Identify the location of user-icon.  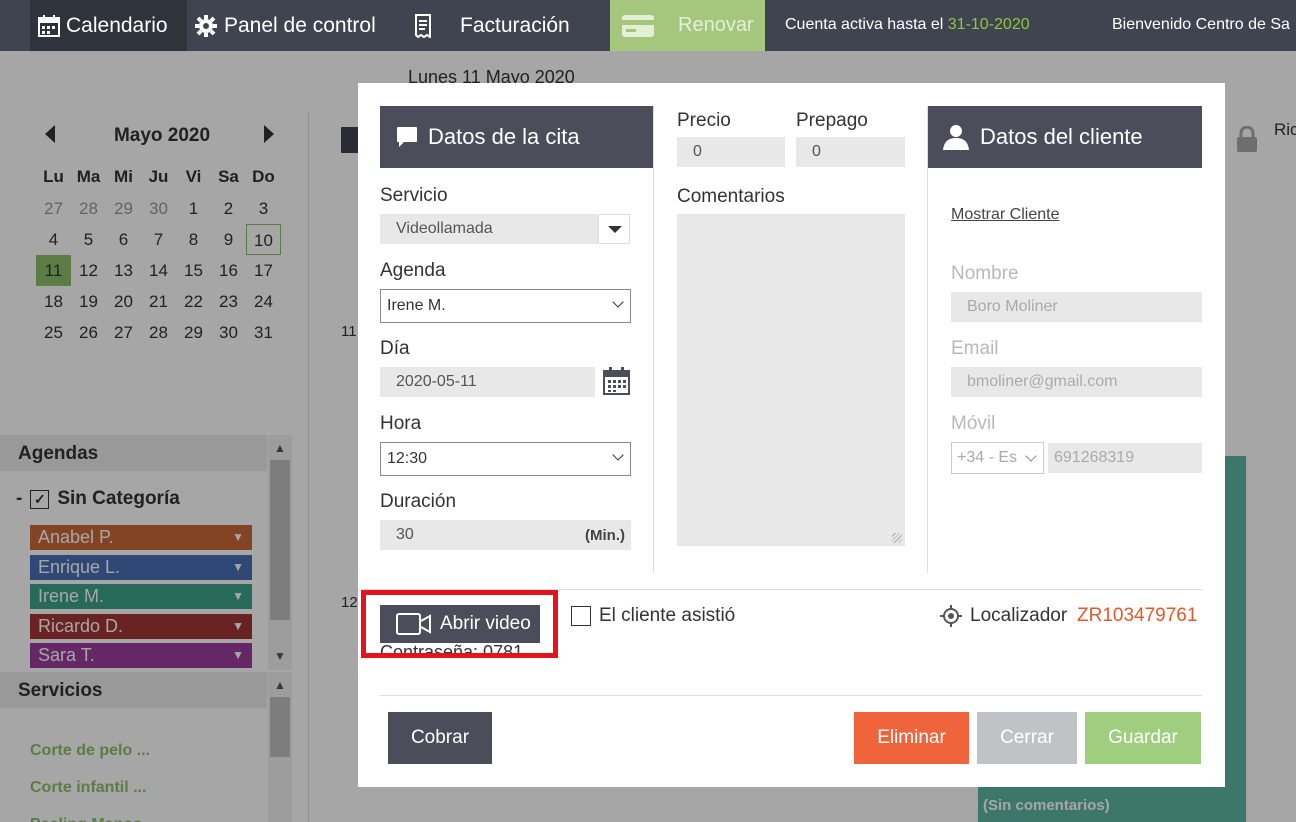
(956, 137).